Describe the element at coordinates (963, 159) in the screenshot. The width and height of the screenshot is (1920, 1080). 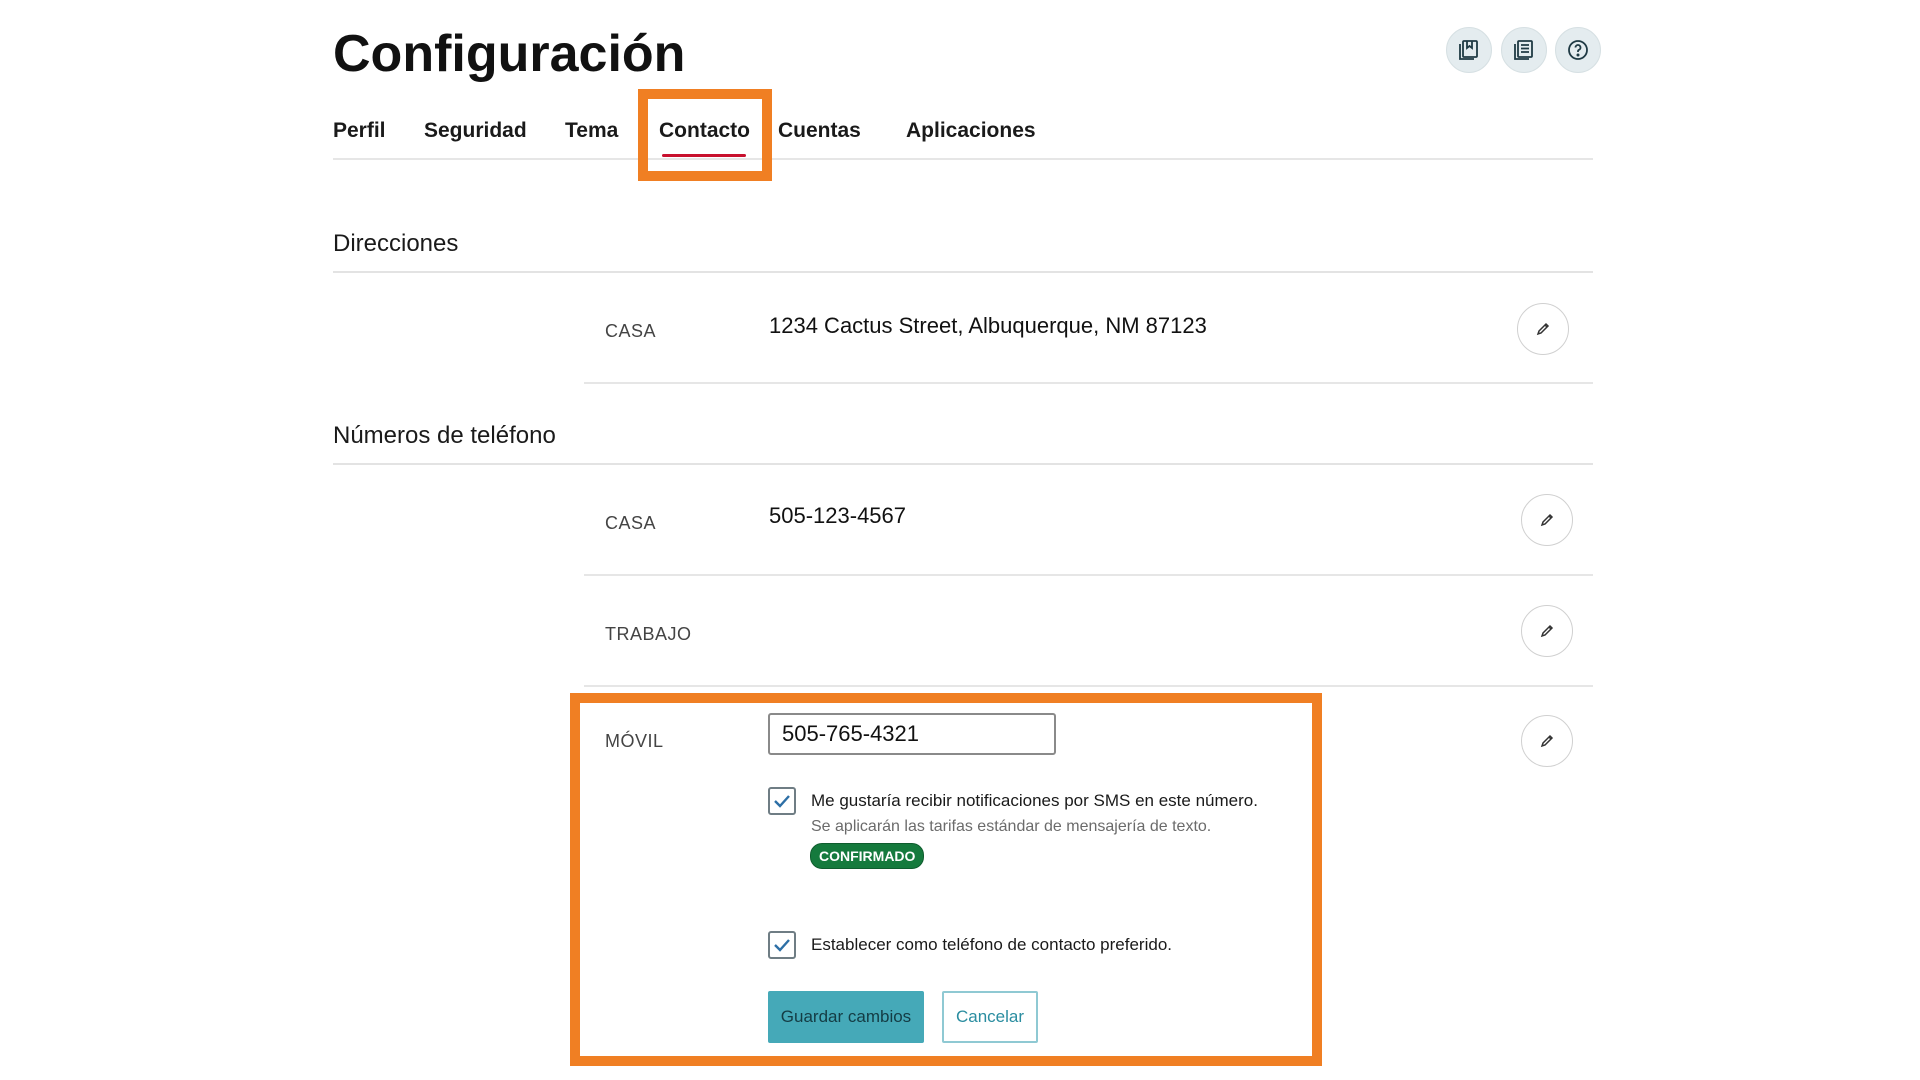
I see `tabs-divider` at that location.